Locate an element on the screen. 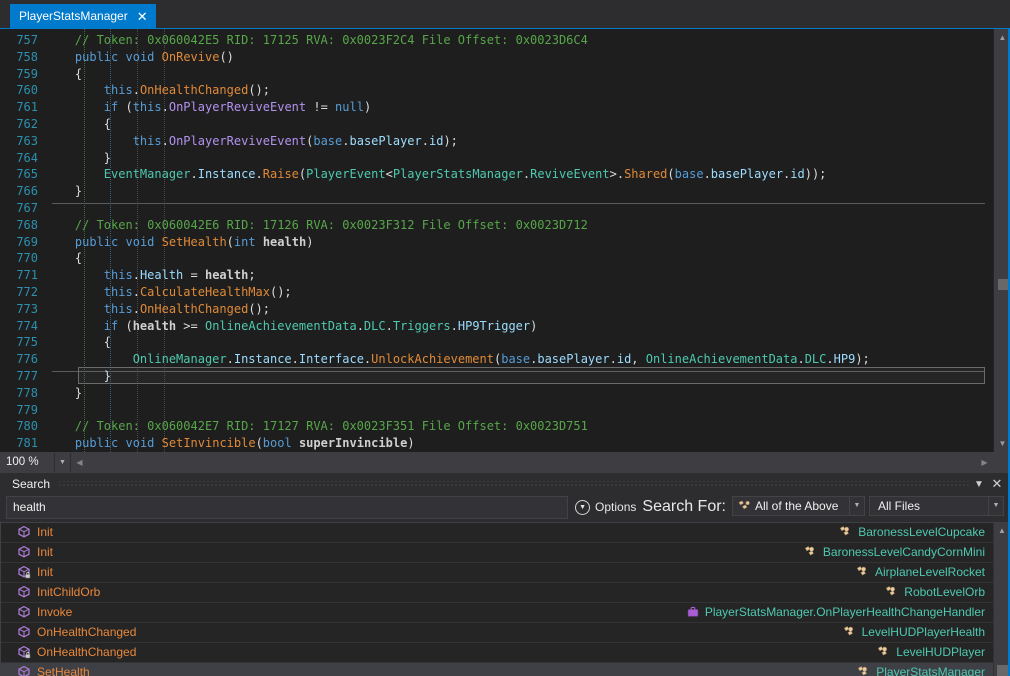 This screenshot has width=1010, height=676. code-line: 766 } is located at coordinates (496, 191).